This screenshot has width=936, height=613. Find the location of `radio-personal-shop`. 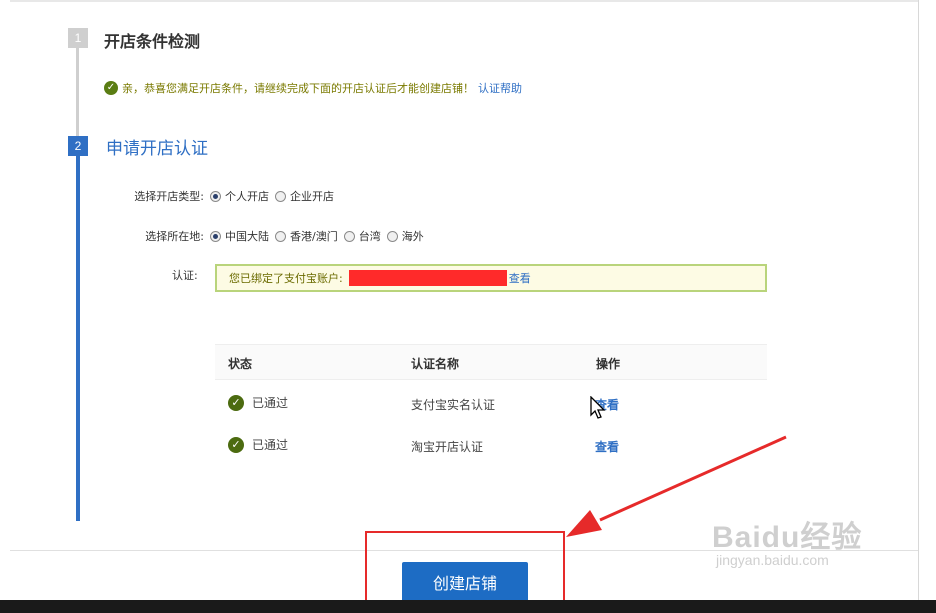

radio-personal-shop is located at coordinates (215, 196).